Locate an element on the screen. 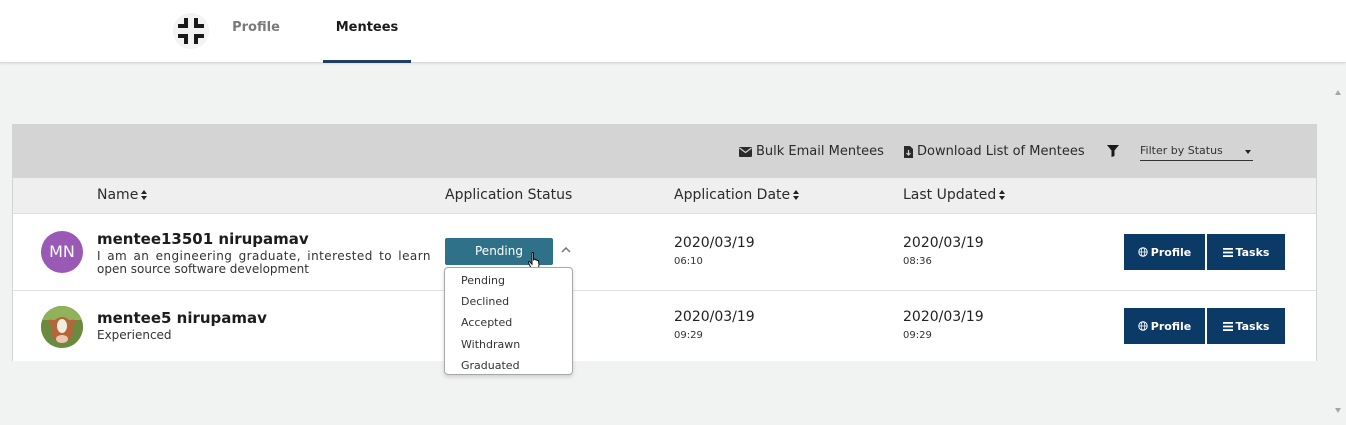 Image resolution: width=1346 pixels, height=425 pixels. application-time: 09:29 is located at coordinates (688, 335).